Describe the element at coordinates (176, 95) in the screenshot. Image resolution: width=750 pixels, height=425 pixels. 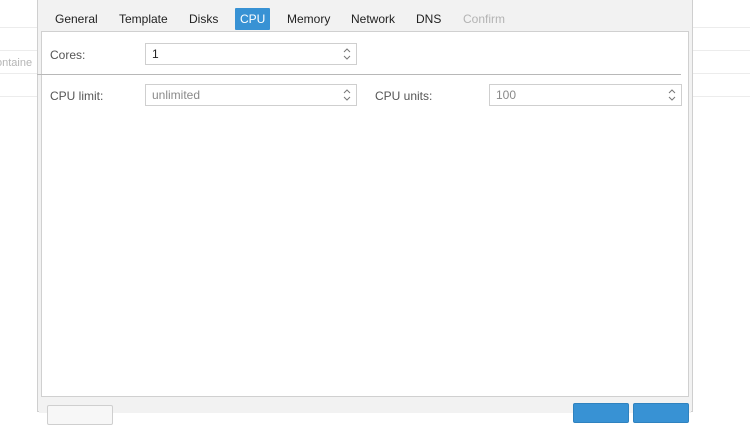
I see `cpu-limit-value: unlimited` at that location.